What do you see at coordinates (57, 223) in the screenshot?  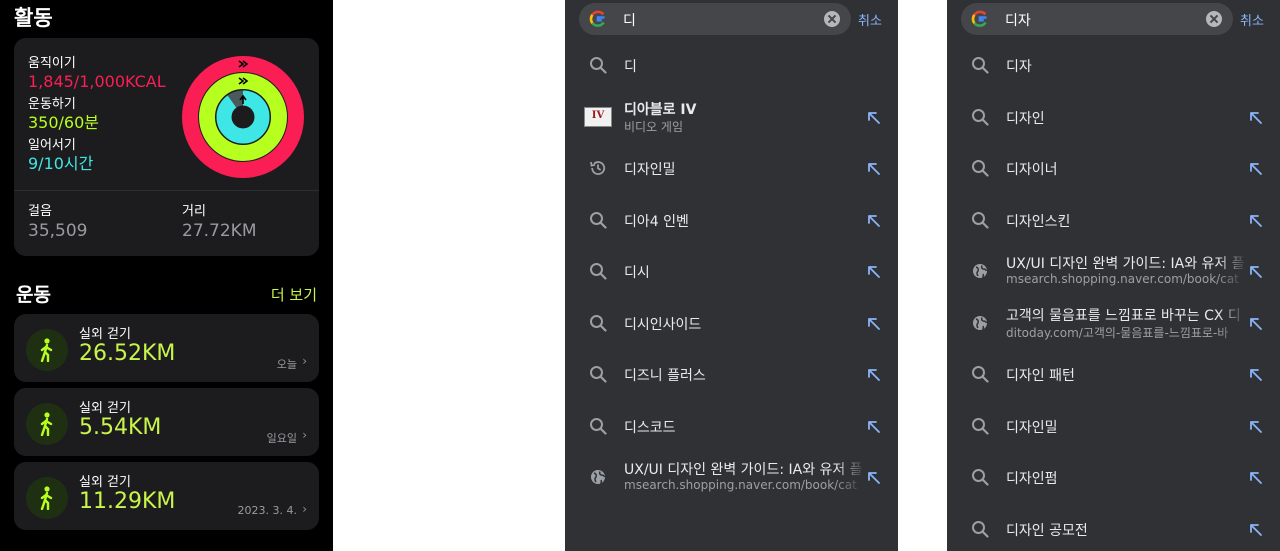 I see `steps-stat: 걸음 35,509` at bounding box center [57, 223].